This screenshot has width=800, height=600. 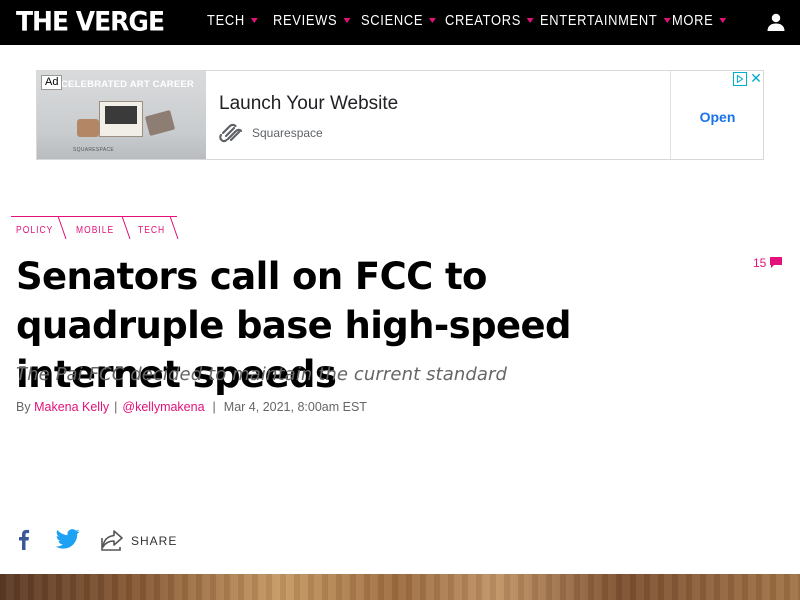 I want to click on facebook-icon, so click(x=24, y=539).